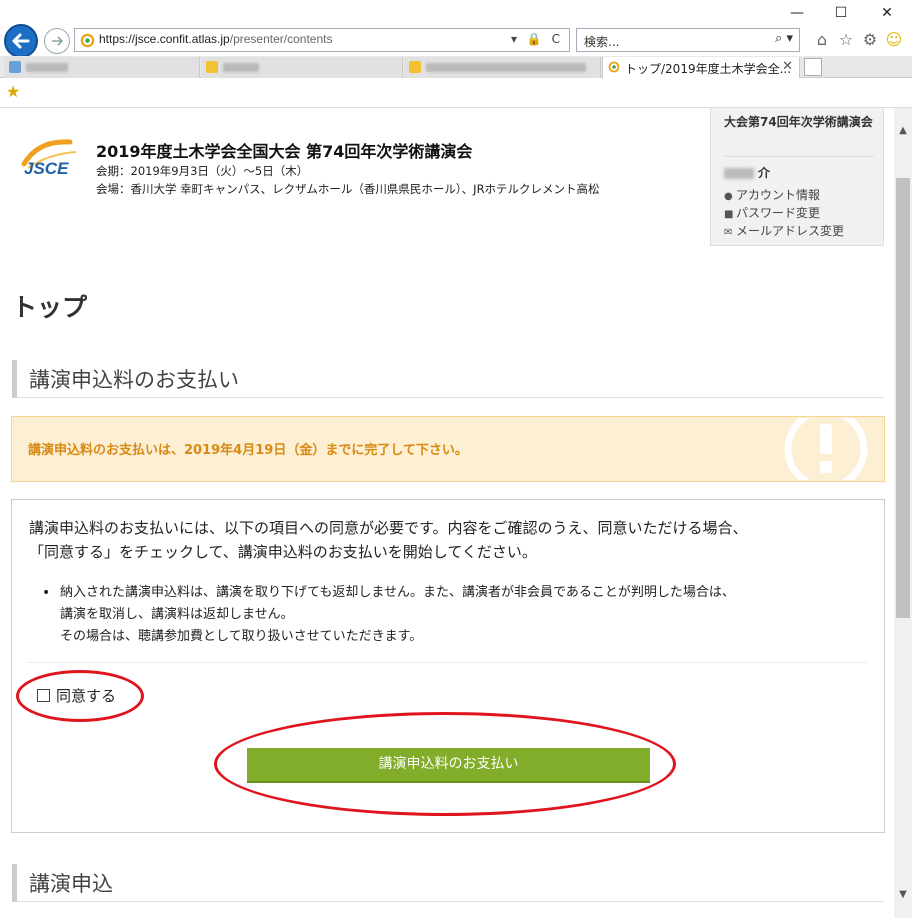 This screenshot has height=918, width=912. Describe the element at coordinates (46, 168) in the screenshot. I see `logo-text: JSCE` at that location.